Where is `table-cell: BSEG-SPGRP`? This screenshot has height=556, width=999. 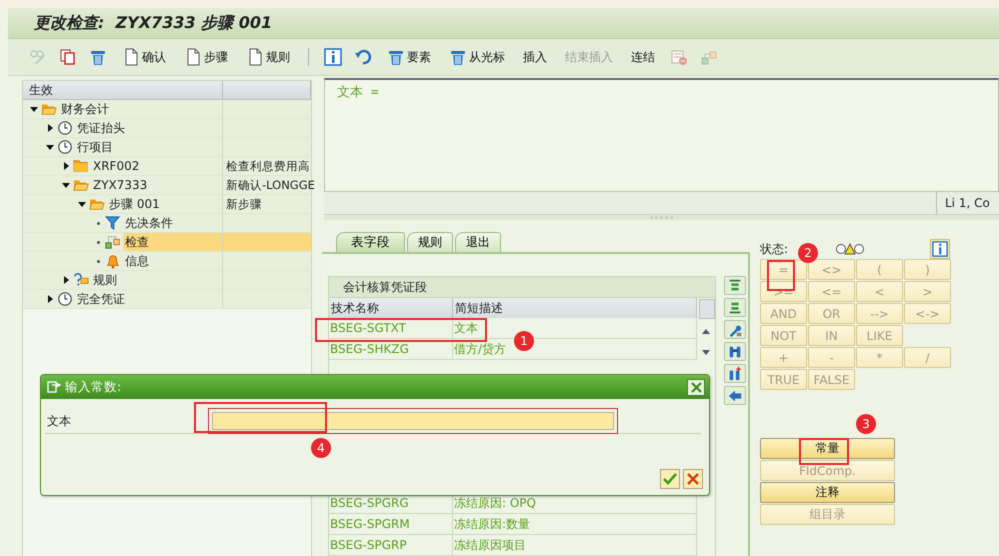
table-cell: BSEG-SPGRP is located at coordinates (391, 545).